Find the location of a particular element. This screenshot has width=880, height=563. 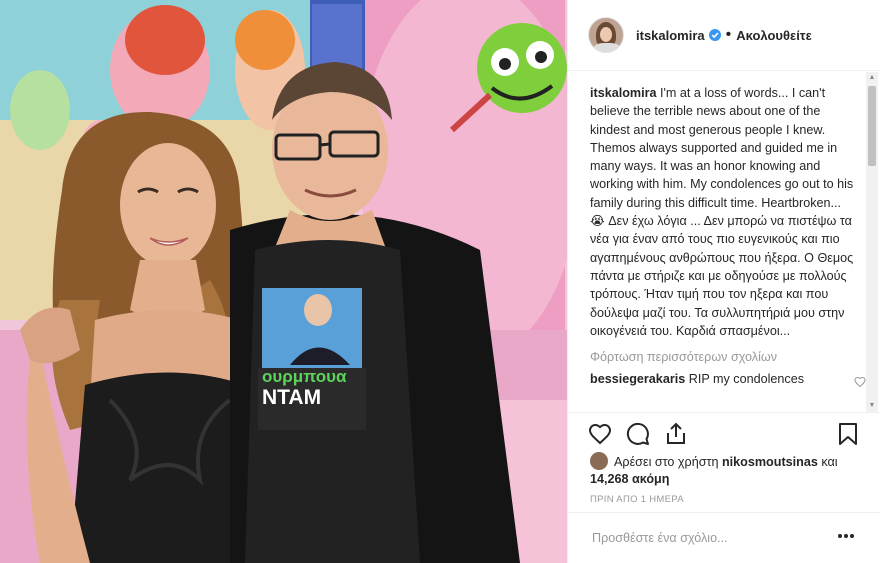

post-actions-bar is located at coordinates (724, 432).